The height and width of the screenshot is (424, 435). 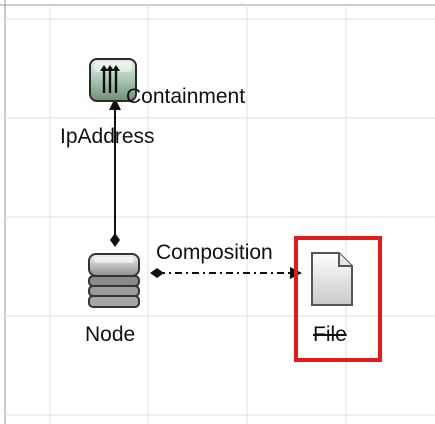 I want to click on edge-composition, so click(x=226, y=273).